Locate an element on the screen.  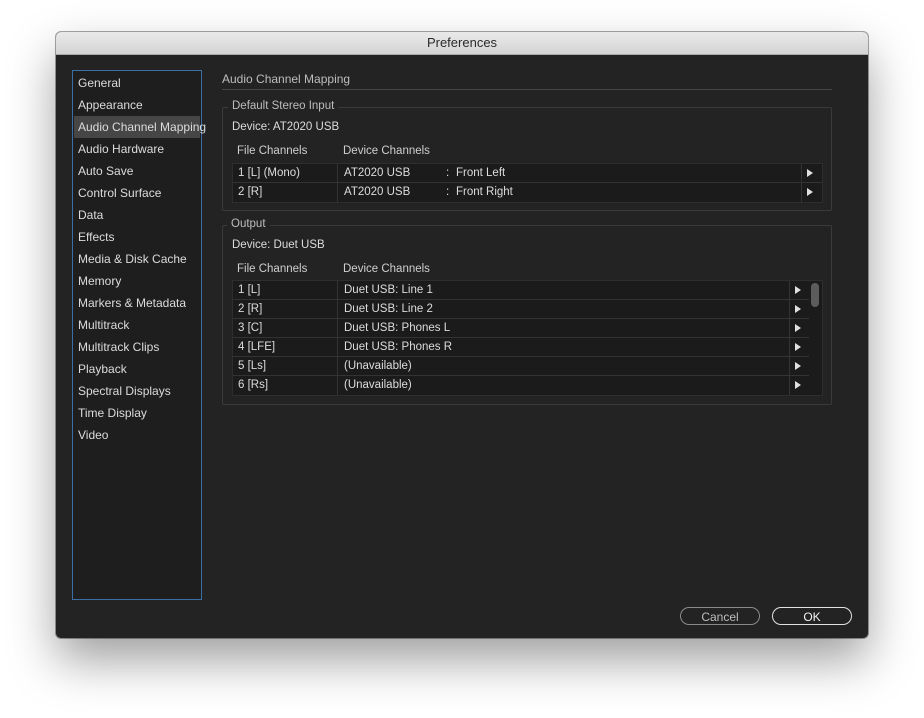
table-row: 6 [Rs] (Unavailable) is located at coordinates (521, 385).